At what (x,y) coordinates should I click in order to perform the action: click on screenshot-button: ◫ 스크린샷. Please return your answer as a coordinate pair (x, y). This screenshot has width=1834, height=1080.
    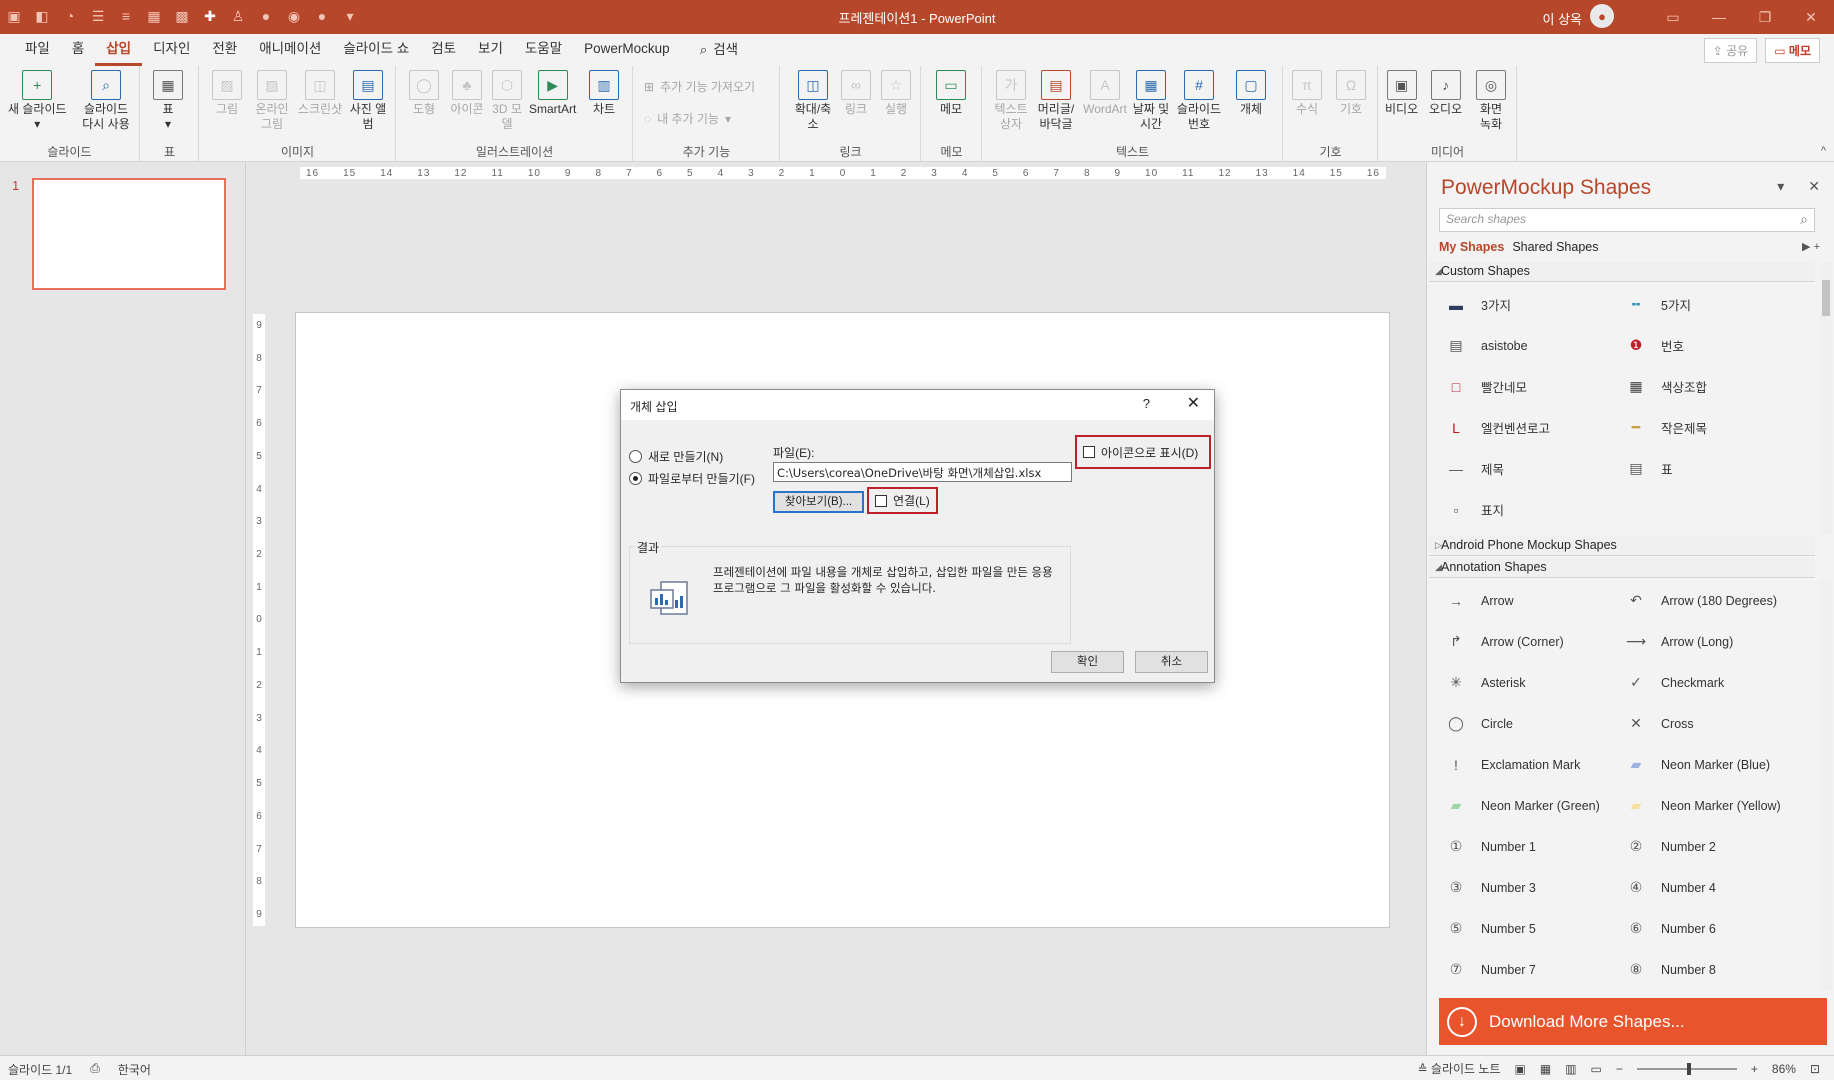
    Looking at the image, I should click on (320, 93).